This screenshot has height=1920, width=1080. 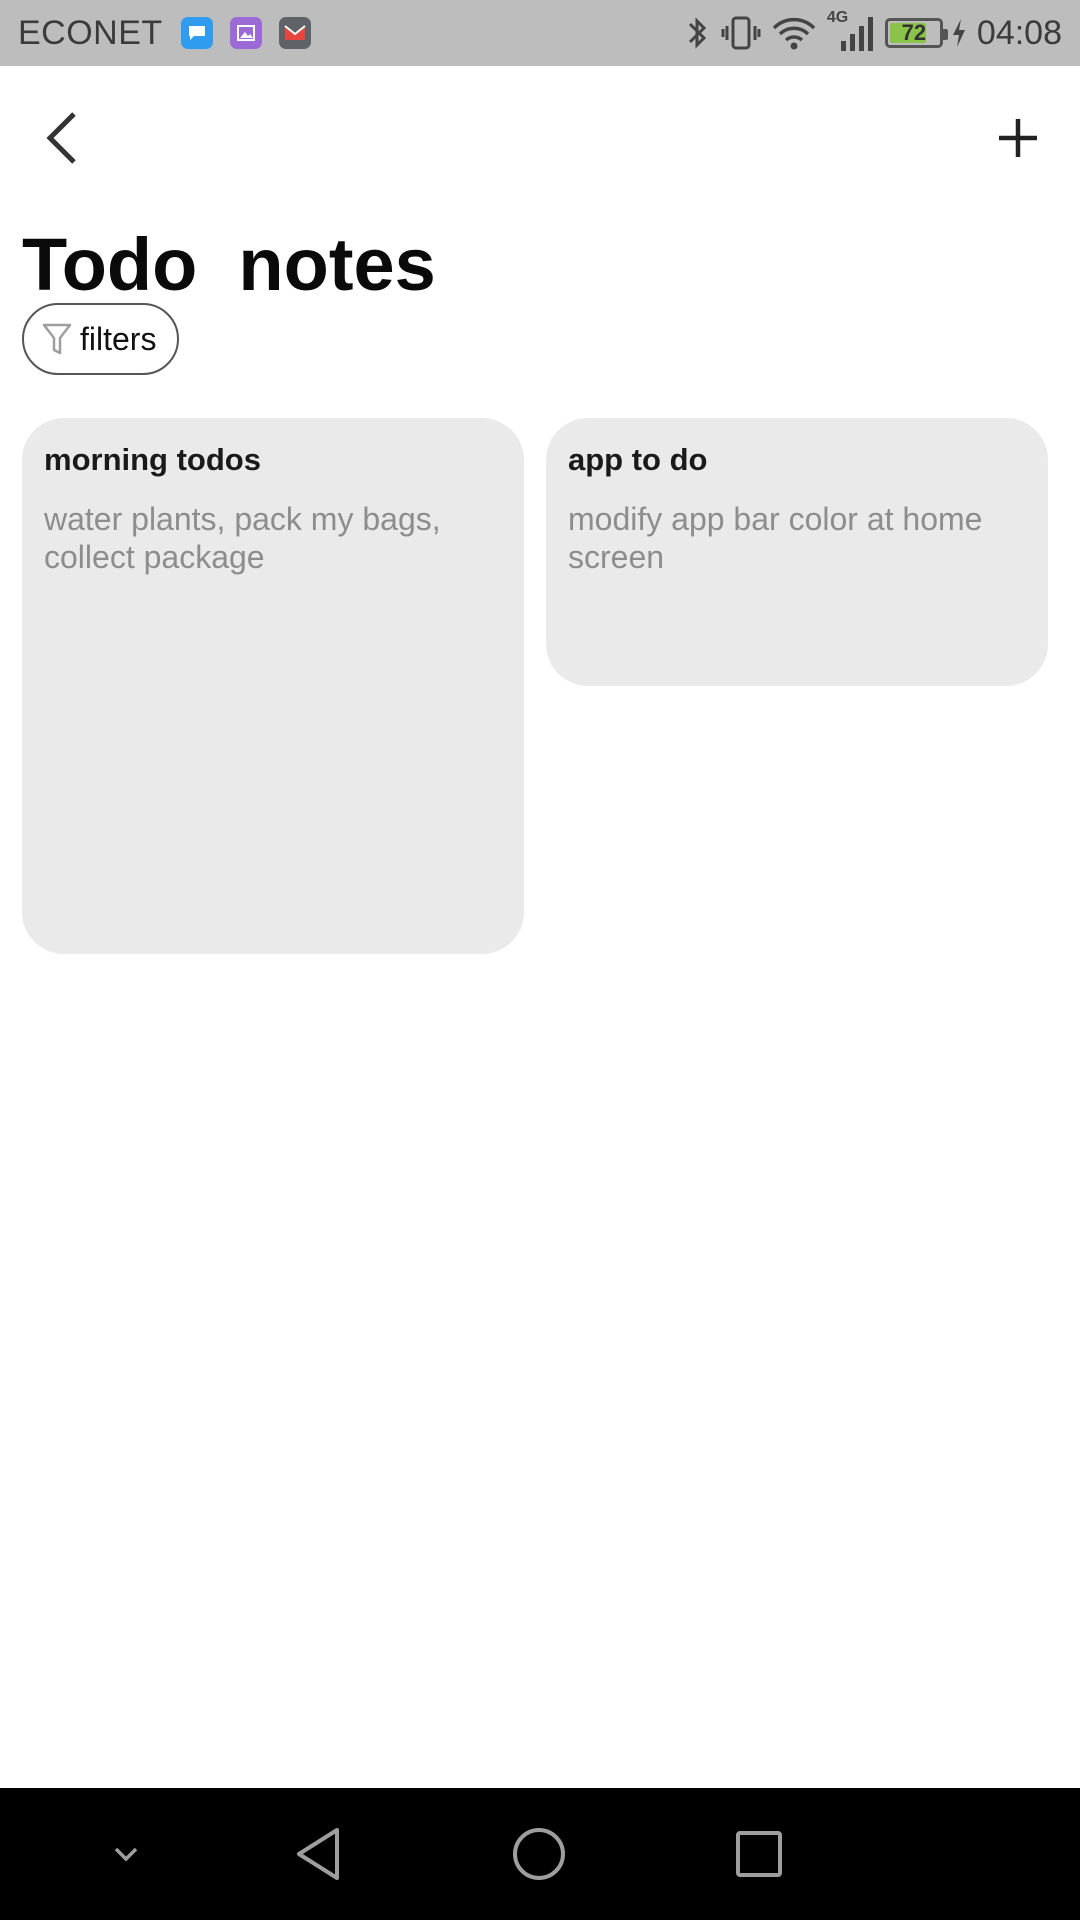 I want to click on status-bar: ECONET 4G 72 04:08, so click(x=540, y=33).